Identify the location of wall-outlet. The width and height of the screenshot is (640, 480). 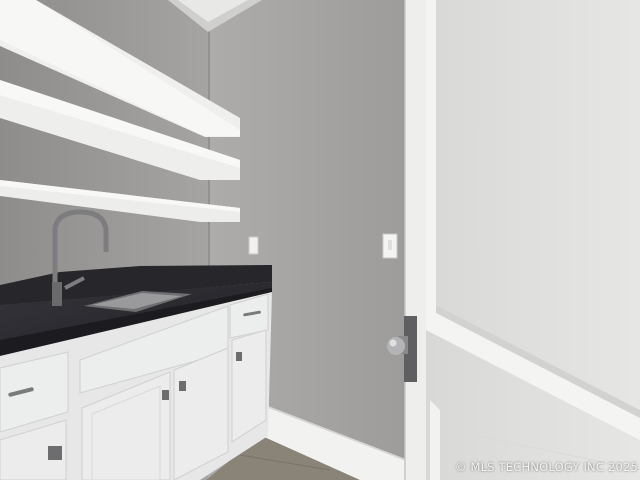
(253, 245).